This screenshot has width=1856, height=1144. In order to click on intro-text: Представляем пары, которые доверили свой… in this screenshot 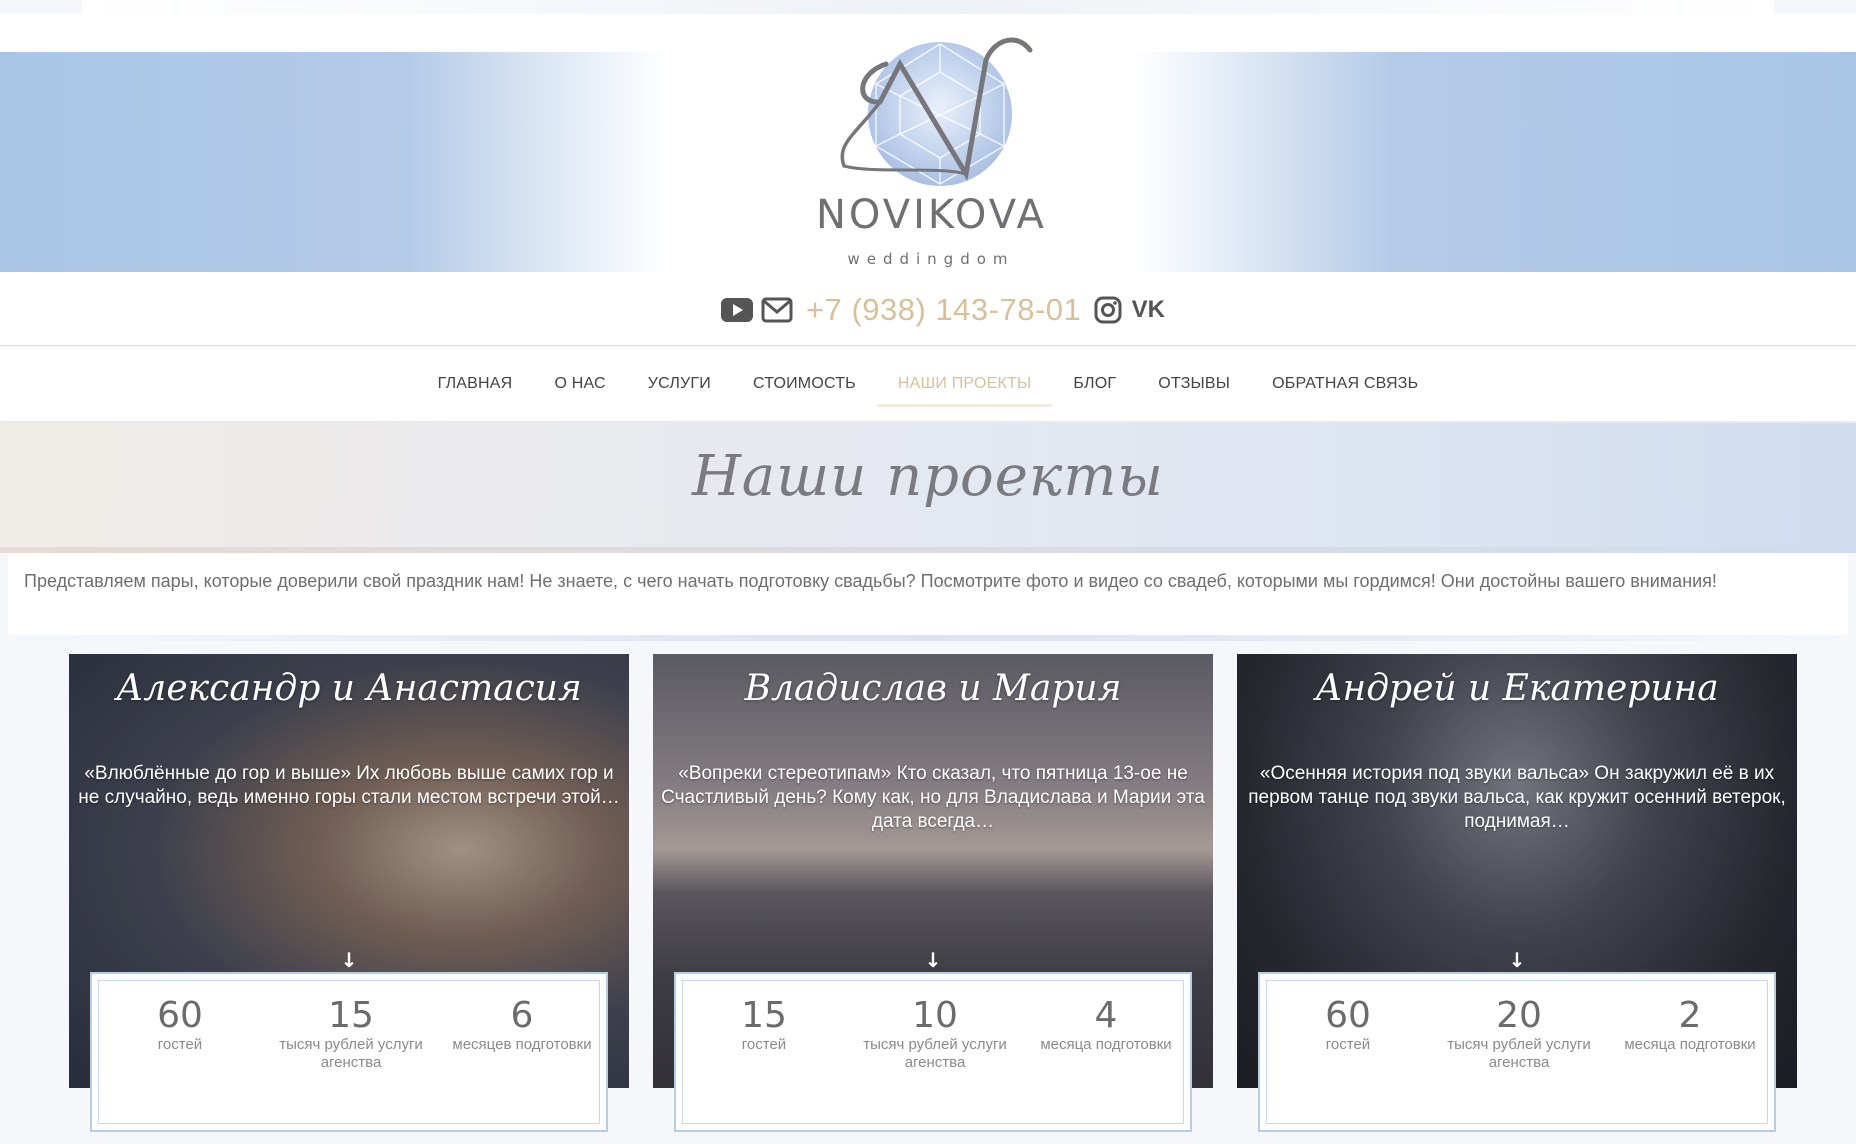, I will do `click(870, 581)`.